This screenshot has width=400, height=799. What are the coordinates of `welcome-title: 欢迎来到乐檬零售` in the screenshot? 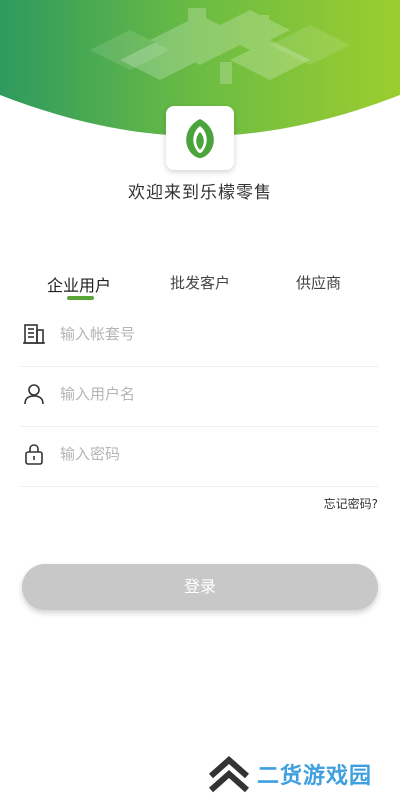 It's located at (200, 193).